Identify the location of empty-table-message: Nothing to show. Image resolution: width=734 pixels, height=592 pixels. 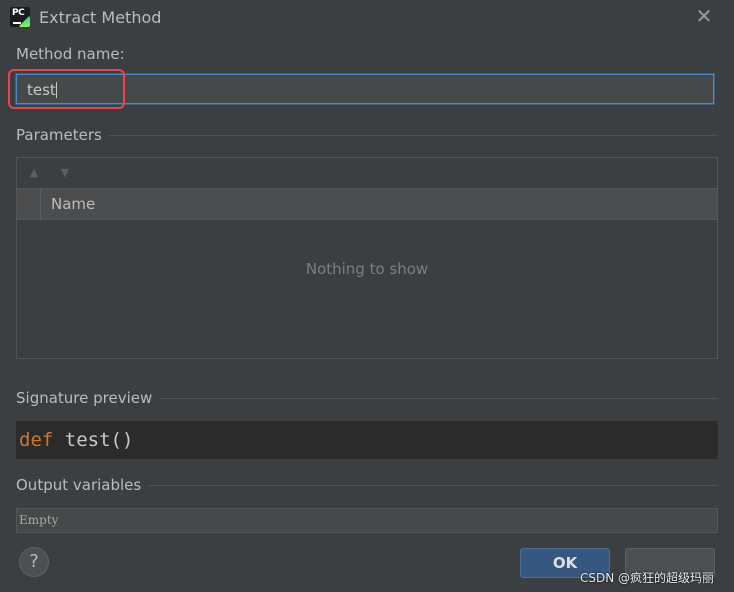
(367, 269).